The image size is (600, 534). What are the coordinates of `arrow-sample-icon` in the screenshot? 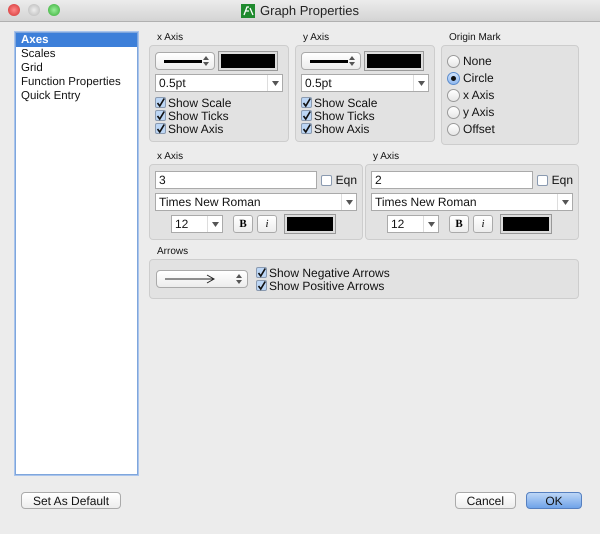 It's located at (190, 279).